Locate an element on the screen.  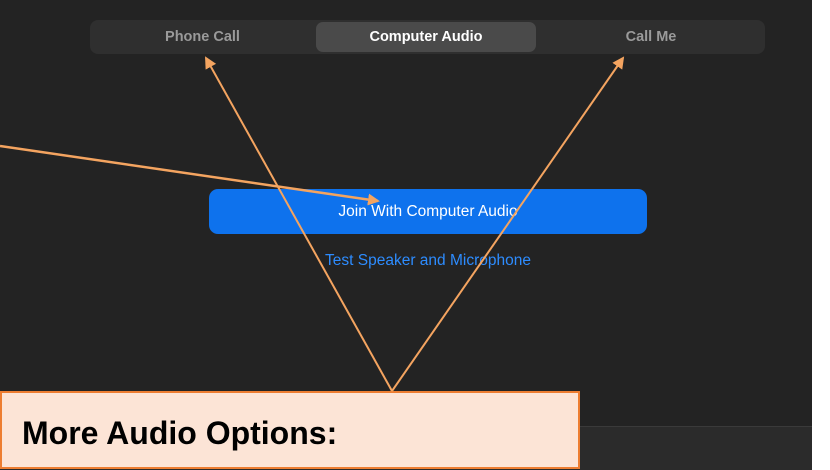
callout-title: More Audio Options: is located at coordinates (180, 433).